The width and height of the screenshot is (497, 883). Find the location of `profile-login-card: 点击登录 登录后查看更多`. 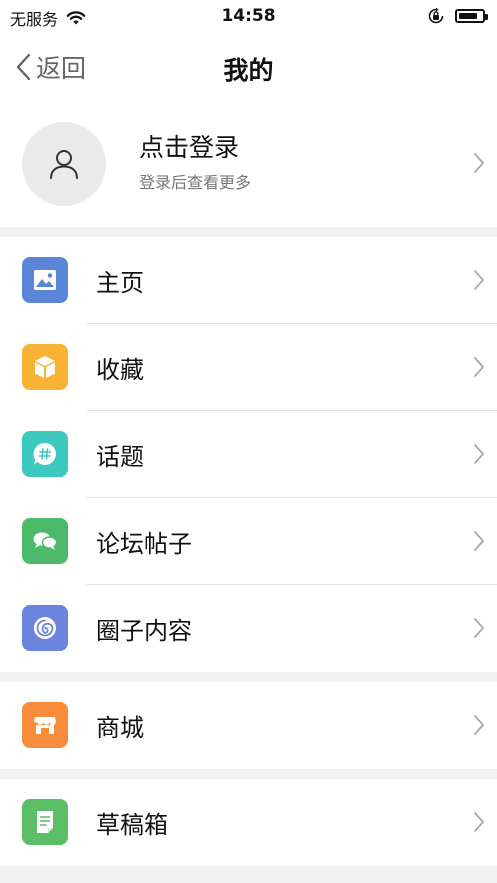

profile-login-card: 点击登录 登录后查看更多 is located at coordinates (248, 163).